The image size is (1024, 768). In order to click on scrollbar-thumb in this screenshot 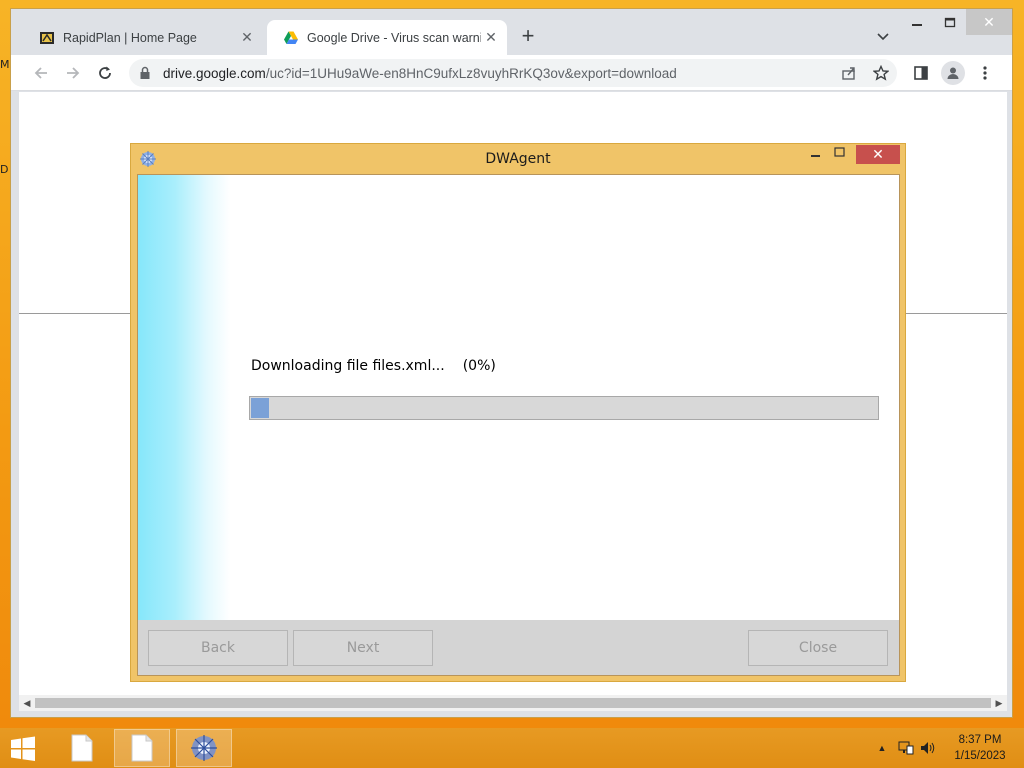, I will do `click(513, 703)`.